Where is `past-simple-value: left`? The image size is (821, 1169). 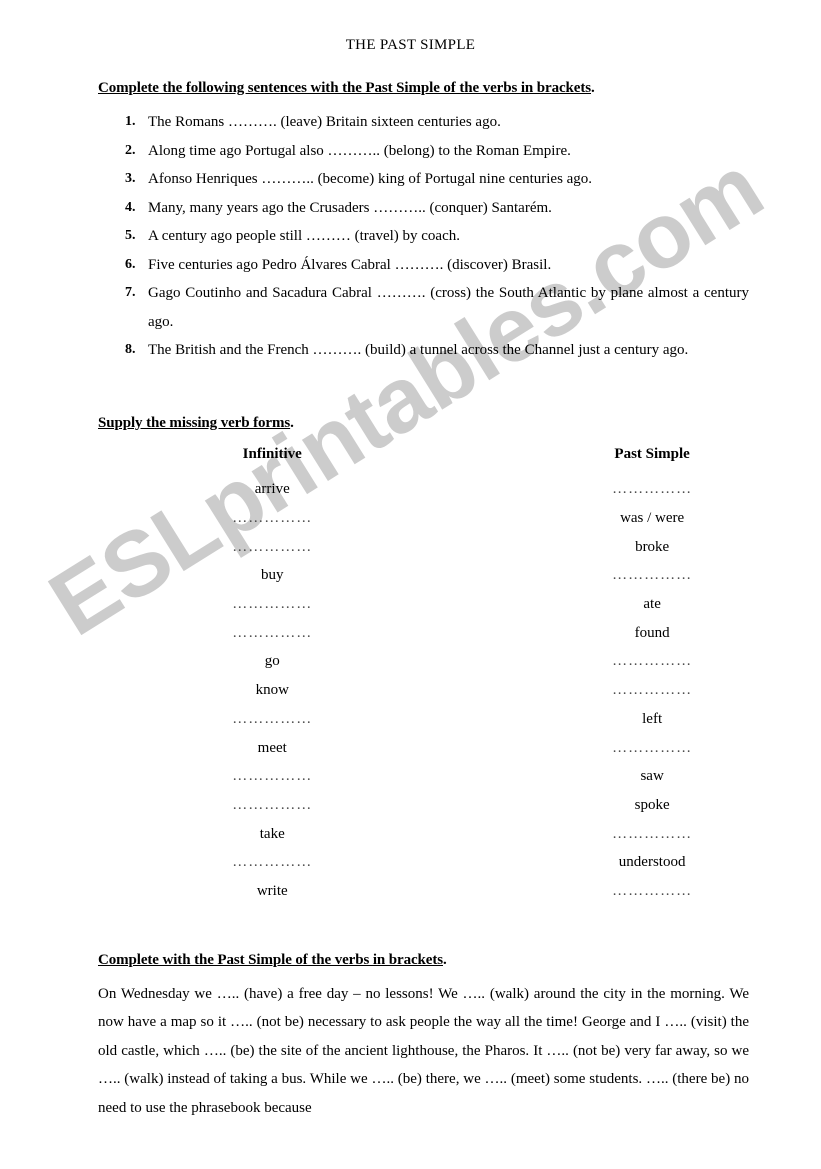
past-simple-value: left is located at coordinates (652, 718).